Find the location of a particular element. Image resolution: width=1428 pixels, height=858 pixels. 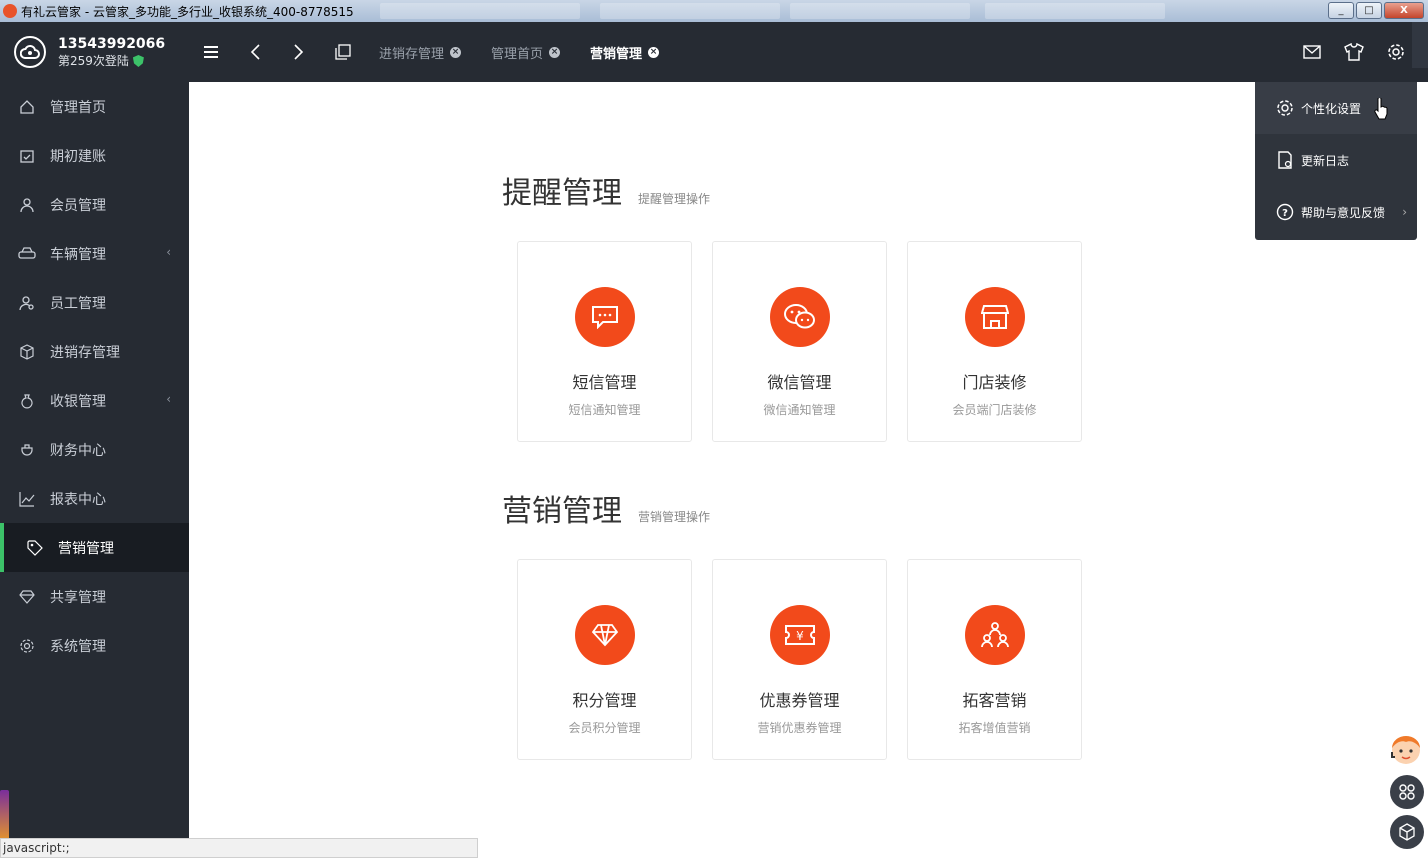

card-store: 门店装修 会员端门店装修 is located at coordinates (994, 341).